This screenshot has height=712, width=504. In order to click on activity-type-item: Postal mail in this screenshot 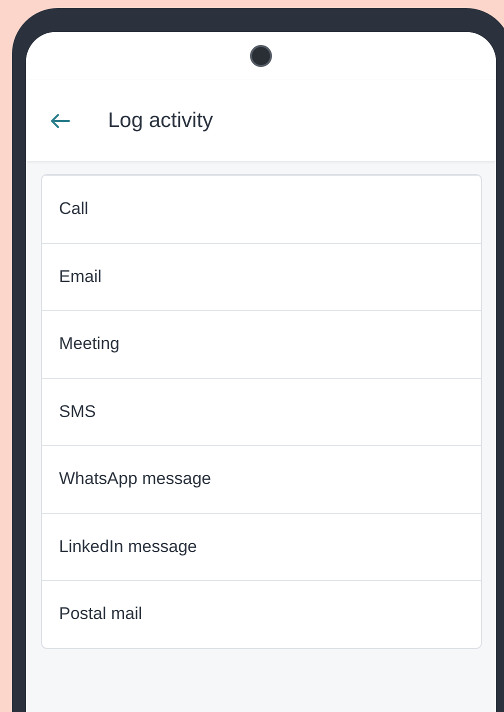, I will do `click(261, 614)`.